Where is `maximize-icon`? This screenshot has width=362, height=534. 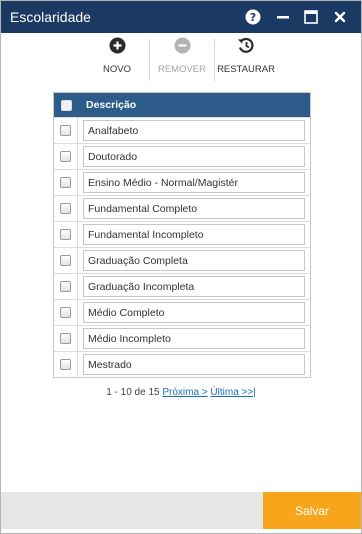 maximize-icon is located at coordinates (311, 17).